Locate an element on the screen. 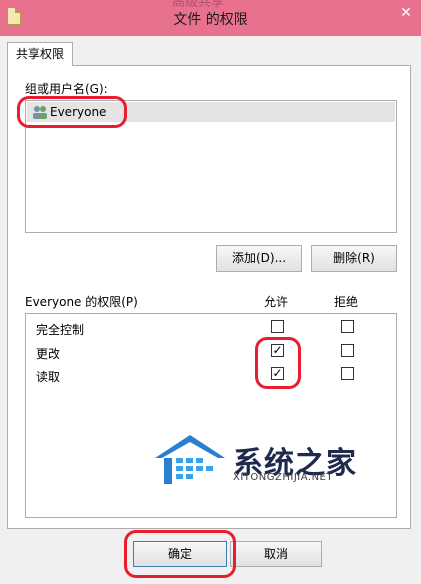  tab-share-permissions: 共享权限 is located at coordinates (40, 54).